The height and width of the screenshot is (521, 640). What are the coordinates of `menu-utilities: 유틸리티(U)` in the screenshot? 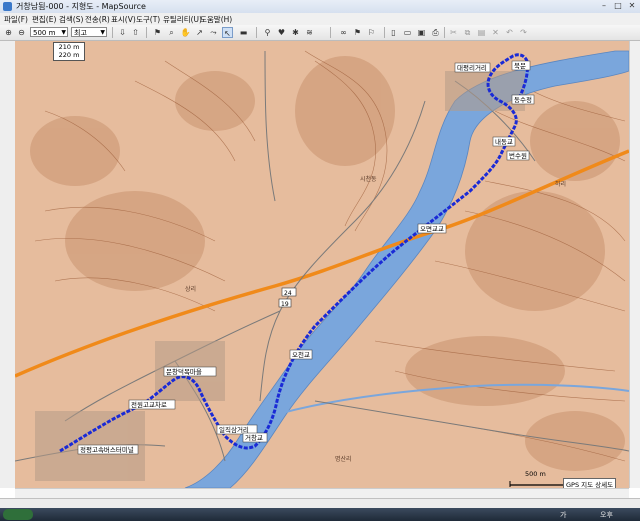 It's located at (182, 19).